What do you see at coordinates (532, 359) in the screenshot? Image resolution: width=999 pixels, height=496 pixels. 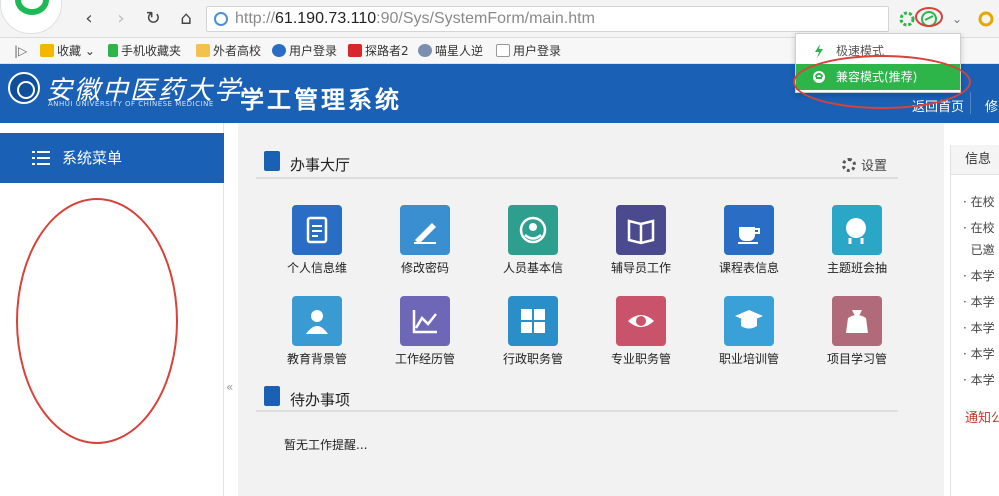 I see `tile-label: 行政职务管` at bounding box center [532, 359].